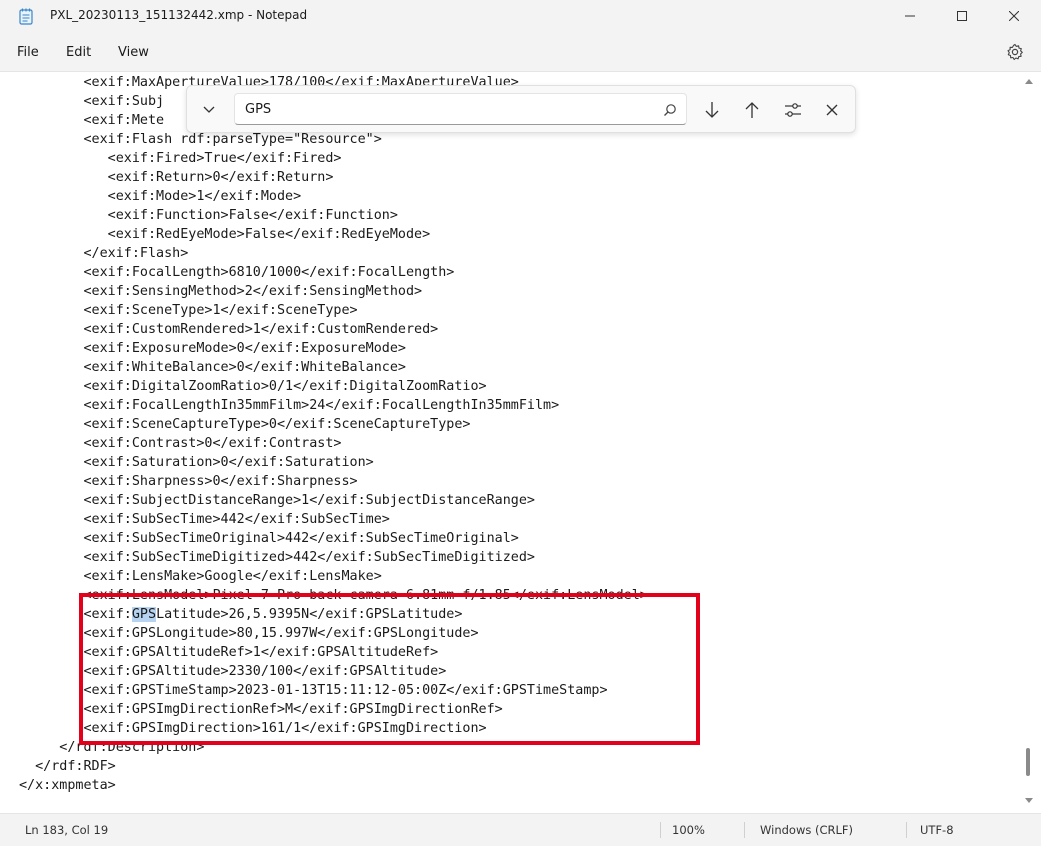 Image resolution: width=1041 pixels, height=846 pixels. What do you see at coordinates (204, 519) in the screenshot?
I see `text-line: <exif:SubSecTime>442</exif:SubSecTime>` at bounding box center [204, 519].